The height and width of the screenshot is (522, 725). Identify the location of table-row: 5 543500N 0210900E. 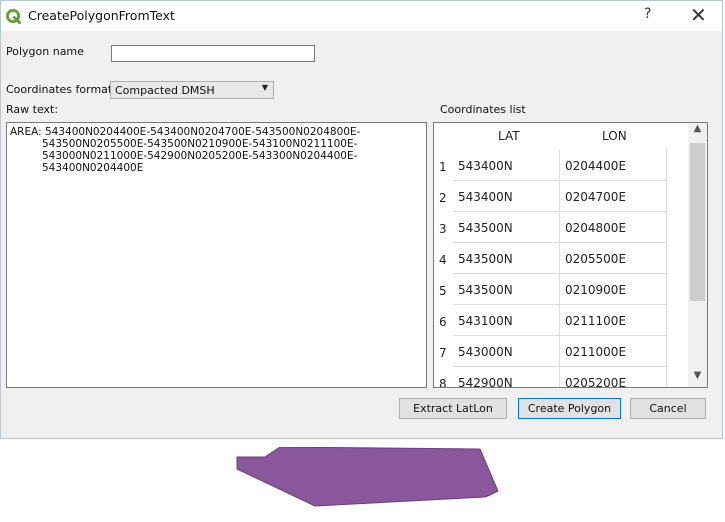
(561, 289).